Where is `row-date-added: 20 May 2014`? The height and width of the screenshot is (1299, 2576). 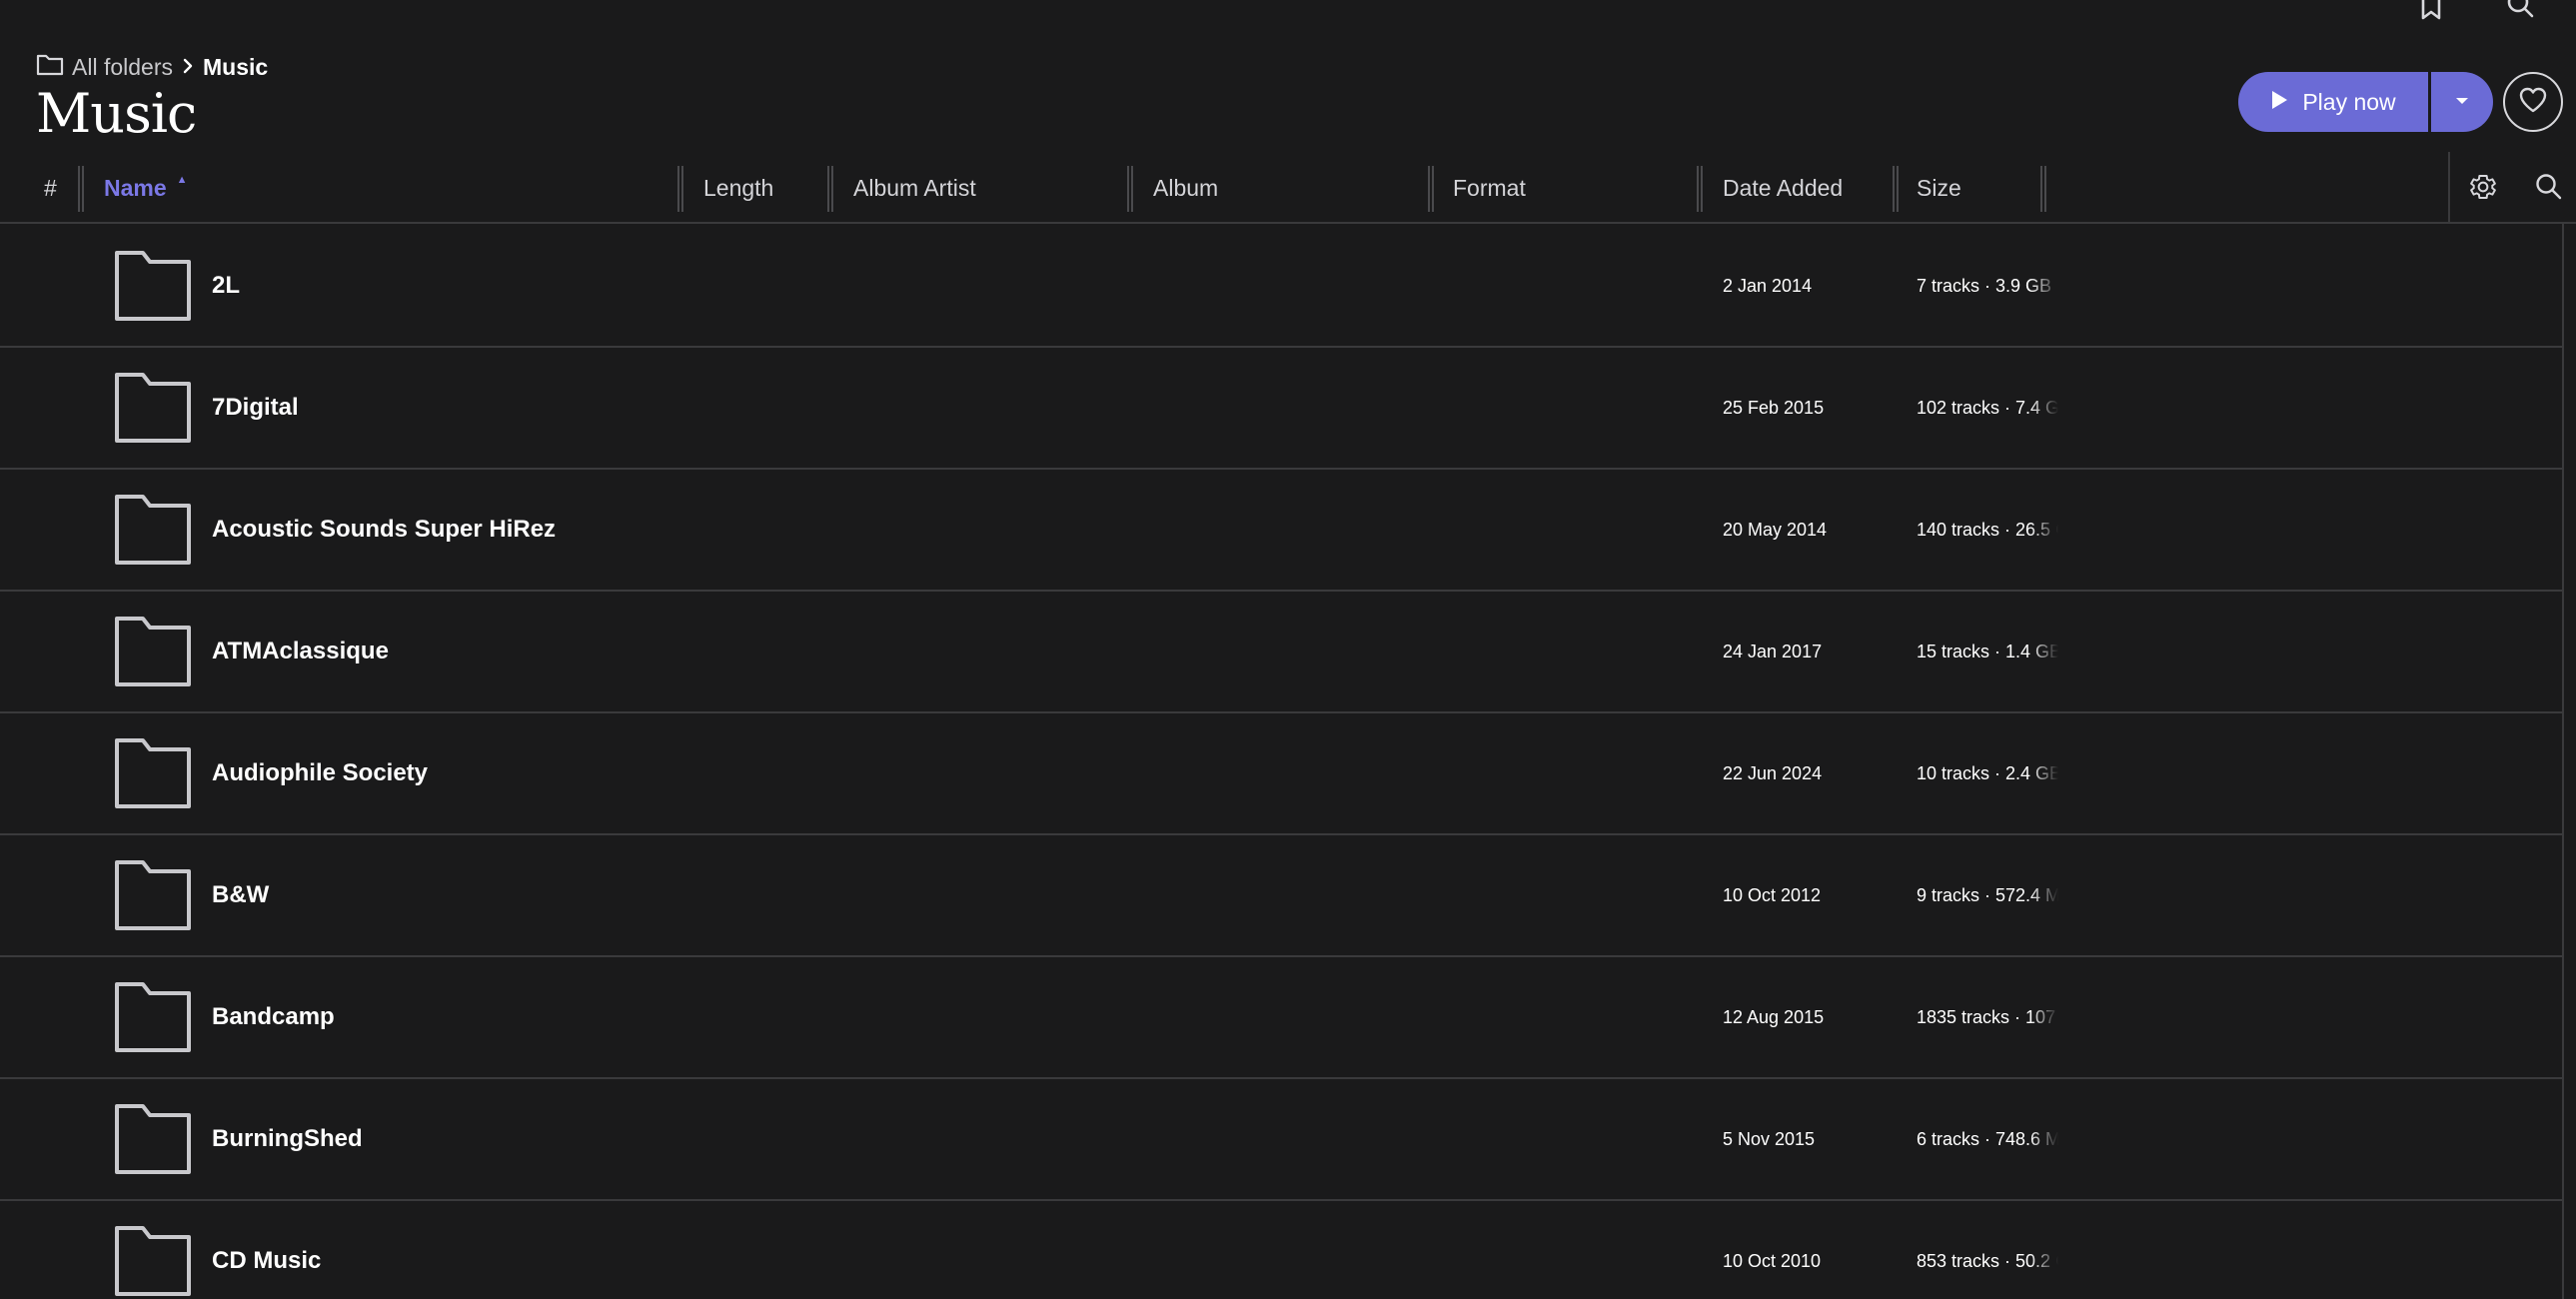
row-date-added: 20 May 2014 is located at coordinates (1775, 529).